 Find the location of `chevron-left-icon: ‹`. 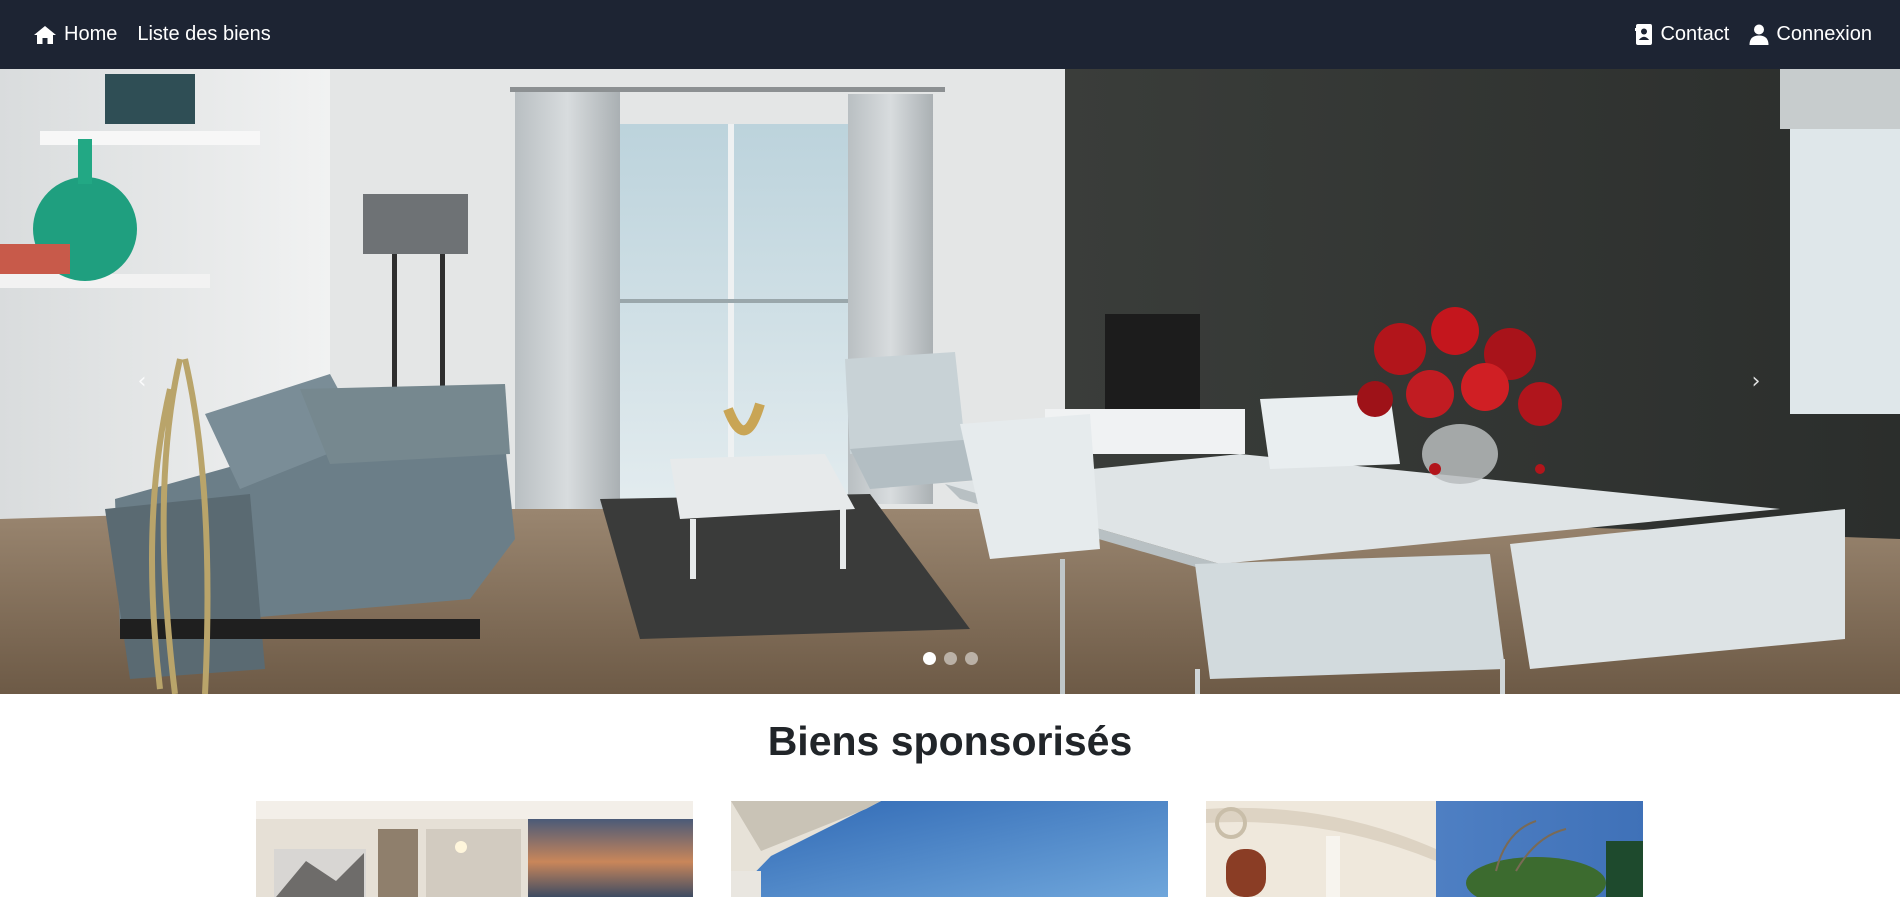

chevron-left-icon: ‹ is located at coordinates (142, 381).